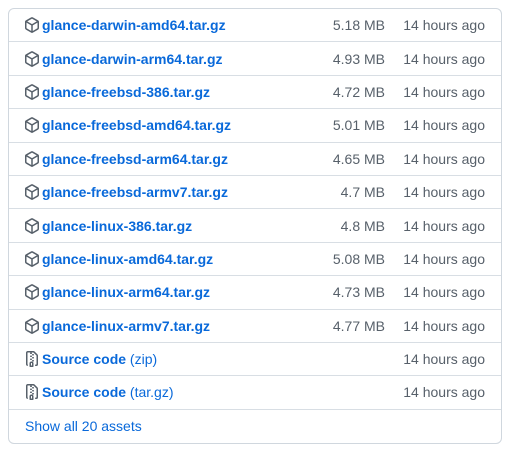 Image resolution: width=512 pixels, height=454 pixels. What do you see at coordinates (134, 25) in the screenshot?
I see `asset-link: glance-darwin-amd64.tar.gz` at bounding box center [134, 25].